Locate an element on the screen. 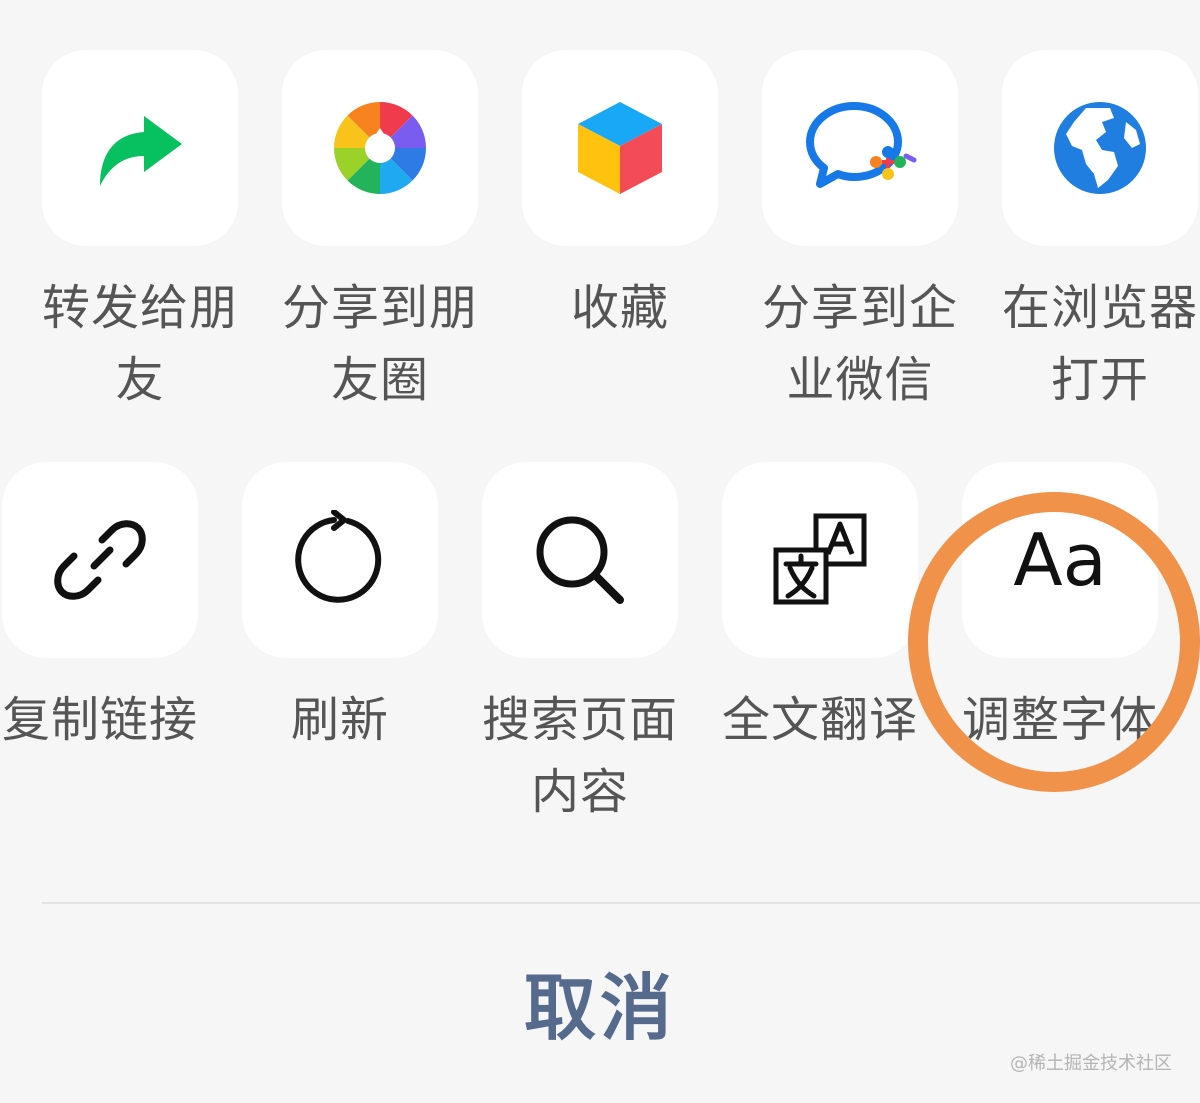 The image size is (1200, 1103). search-page-button: 搜索页面内容 is located at coordinates (580, 652).